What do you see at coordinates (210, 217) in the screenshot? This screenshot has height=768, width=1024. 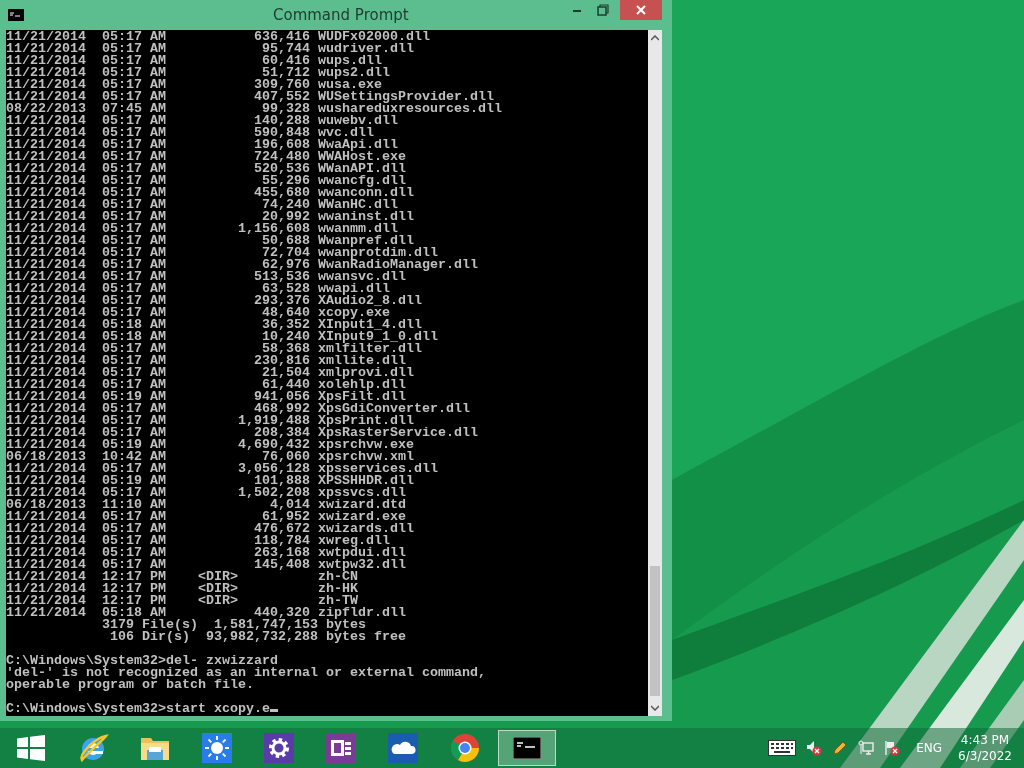 I see `console-line: 11/21/2014 05:17 AM 20,992 wwaninst.dll` at bounding box center [210, 217].